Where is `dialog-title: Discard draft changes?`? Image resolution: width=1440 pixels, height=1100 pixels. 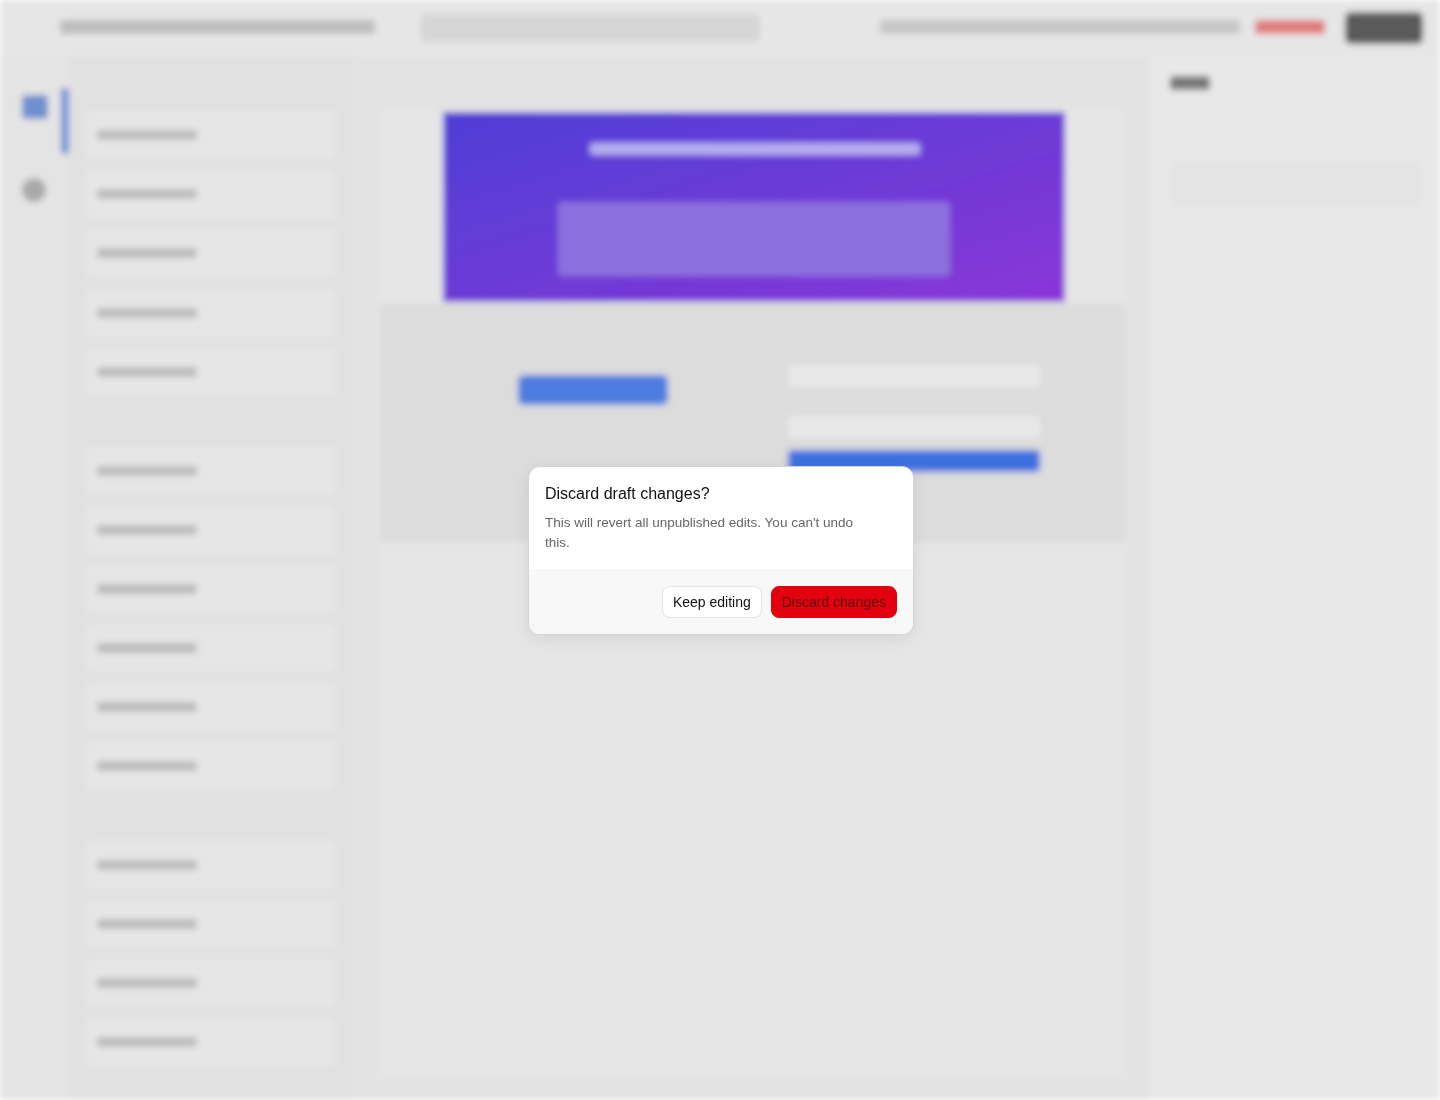 dialog-title: Discard draft changes? is located at coordinates (628, 494).